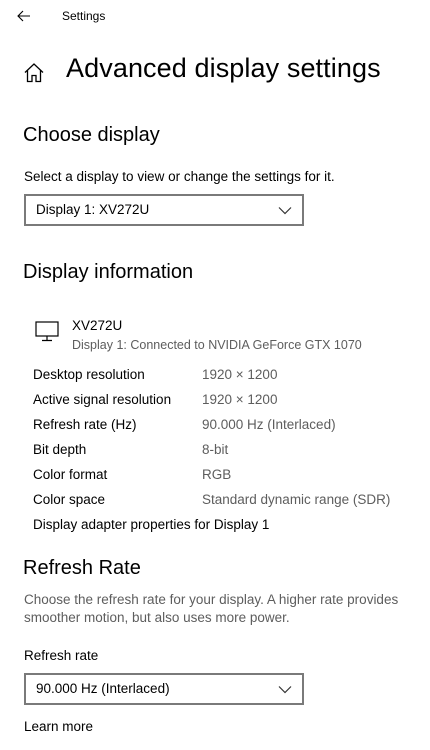 Image resolution: width=430 pixels, height=750 pixels. Describe the element at coordinates (223, 68) in the screenshot. I see `page-title: Advanced display settings` at that location.